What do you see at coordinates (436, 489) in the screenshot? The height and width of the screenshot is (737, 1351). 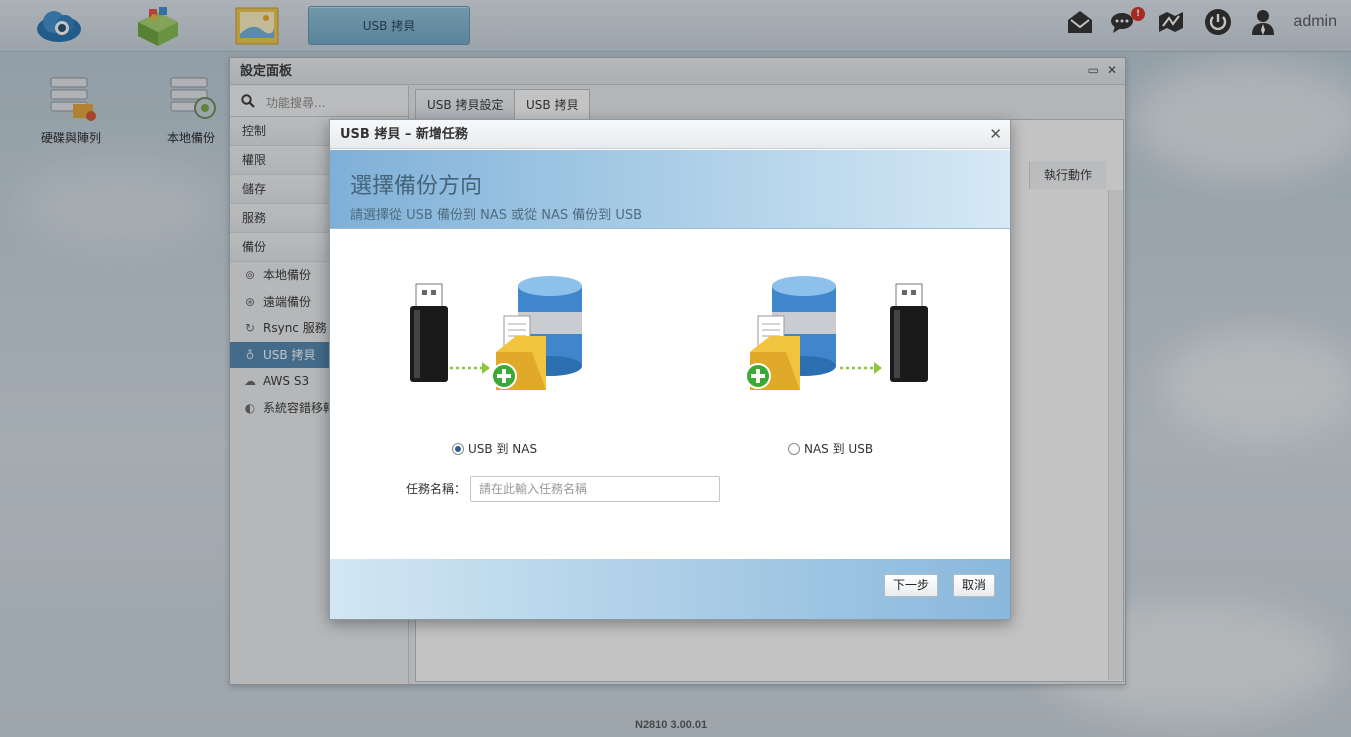 I see `task-name-label: 任務名稱：` at bounding box center [436, 489].